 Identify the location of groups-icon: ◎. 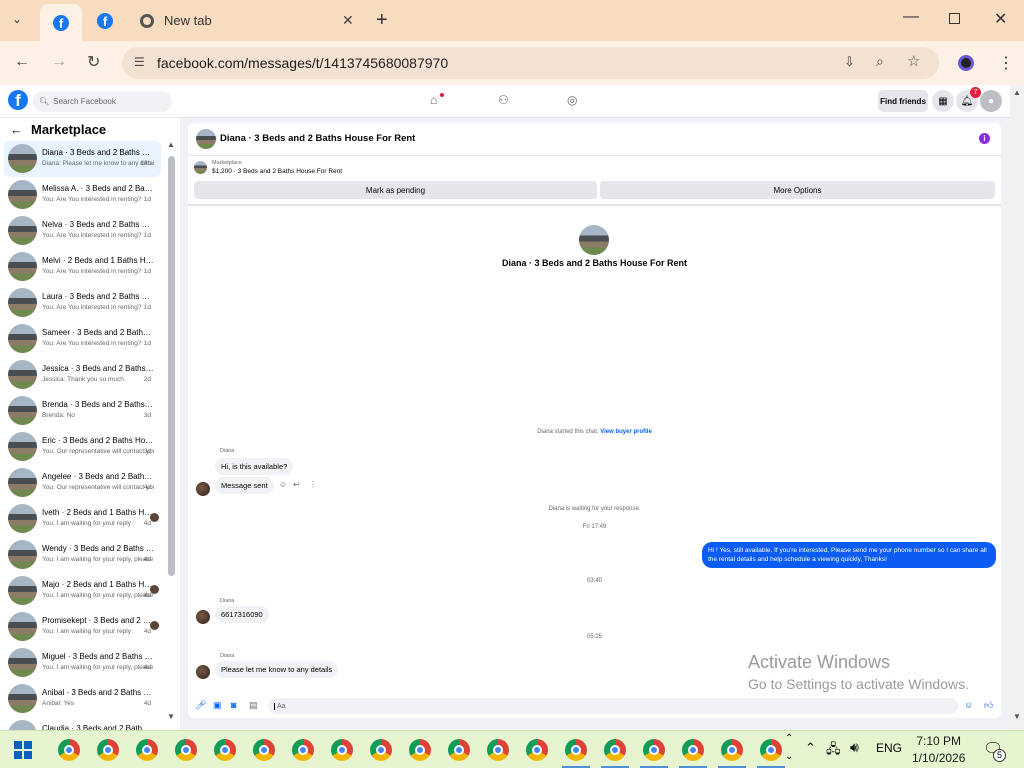
(572, 100).